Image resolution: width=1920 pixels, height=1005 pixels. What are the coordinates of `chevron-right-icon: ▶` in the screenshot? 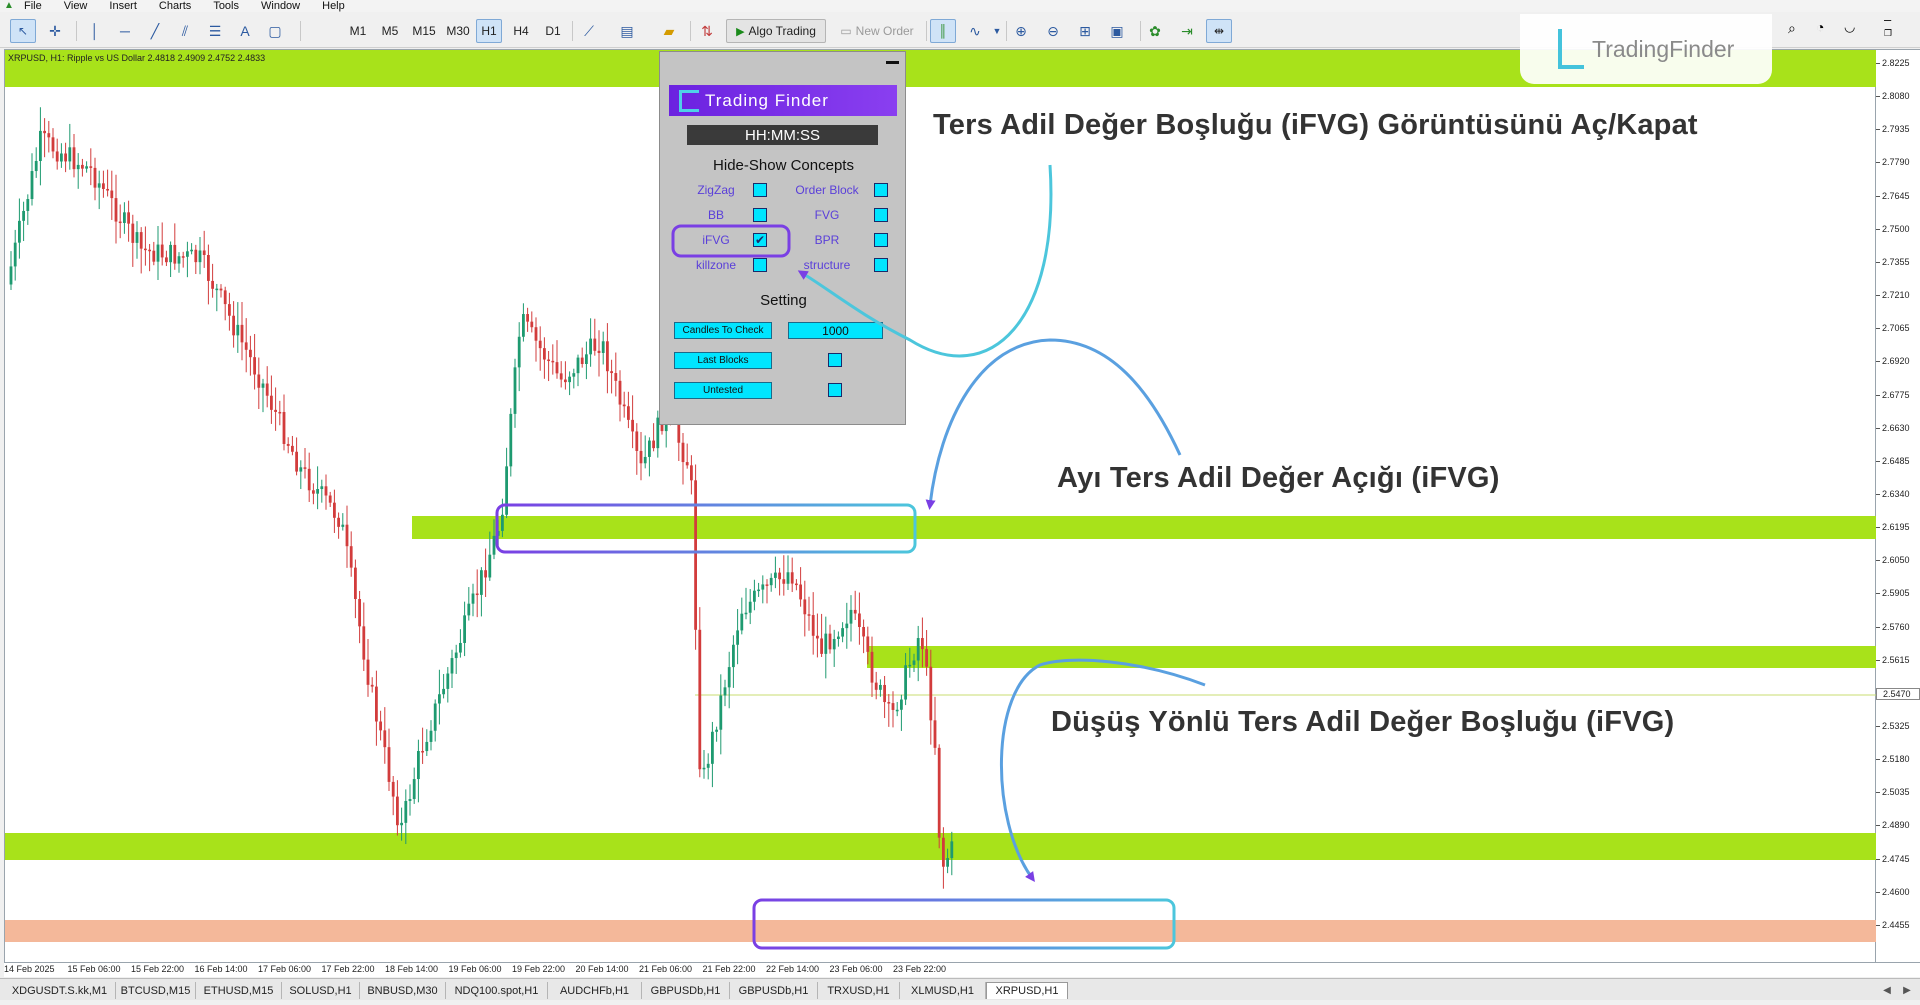 It's located at (1907, 990).